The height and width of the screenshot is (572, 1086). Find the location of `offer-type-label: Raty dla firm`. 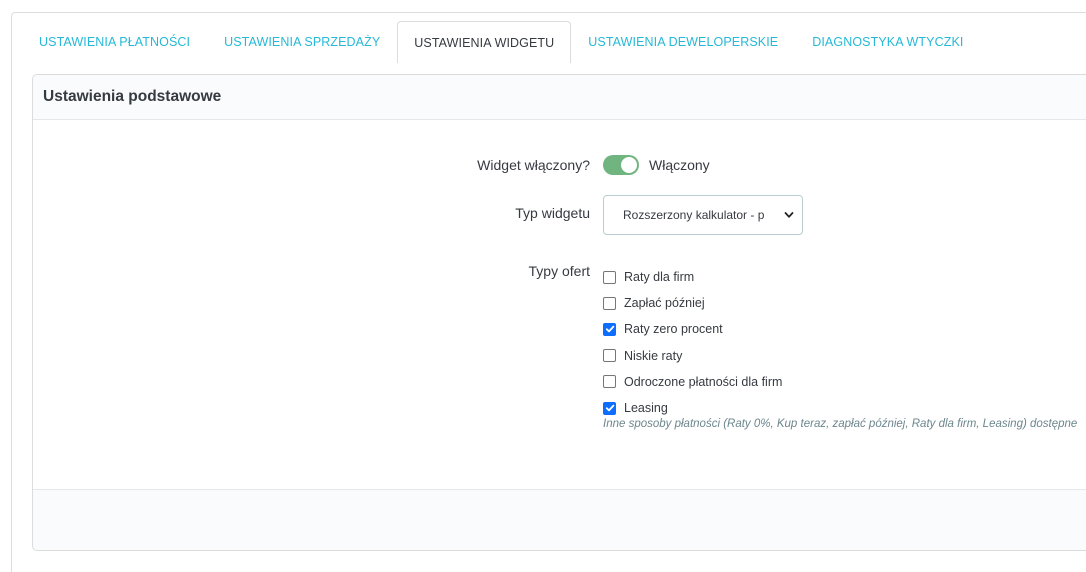

offer-type-label: Raty dla firm is located at coordinates (659, 277).